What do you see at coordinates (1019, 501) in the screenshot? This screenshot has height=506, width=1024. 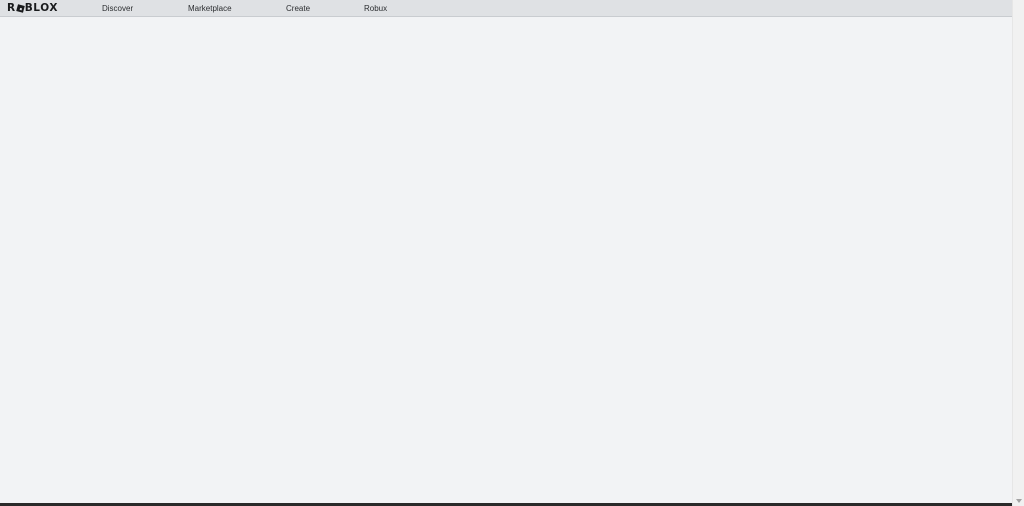 I see `scroll-down-arrow-icon` at bounding box center [1019, 501].